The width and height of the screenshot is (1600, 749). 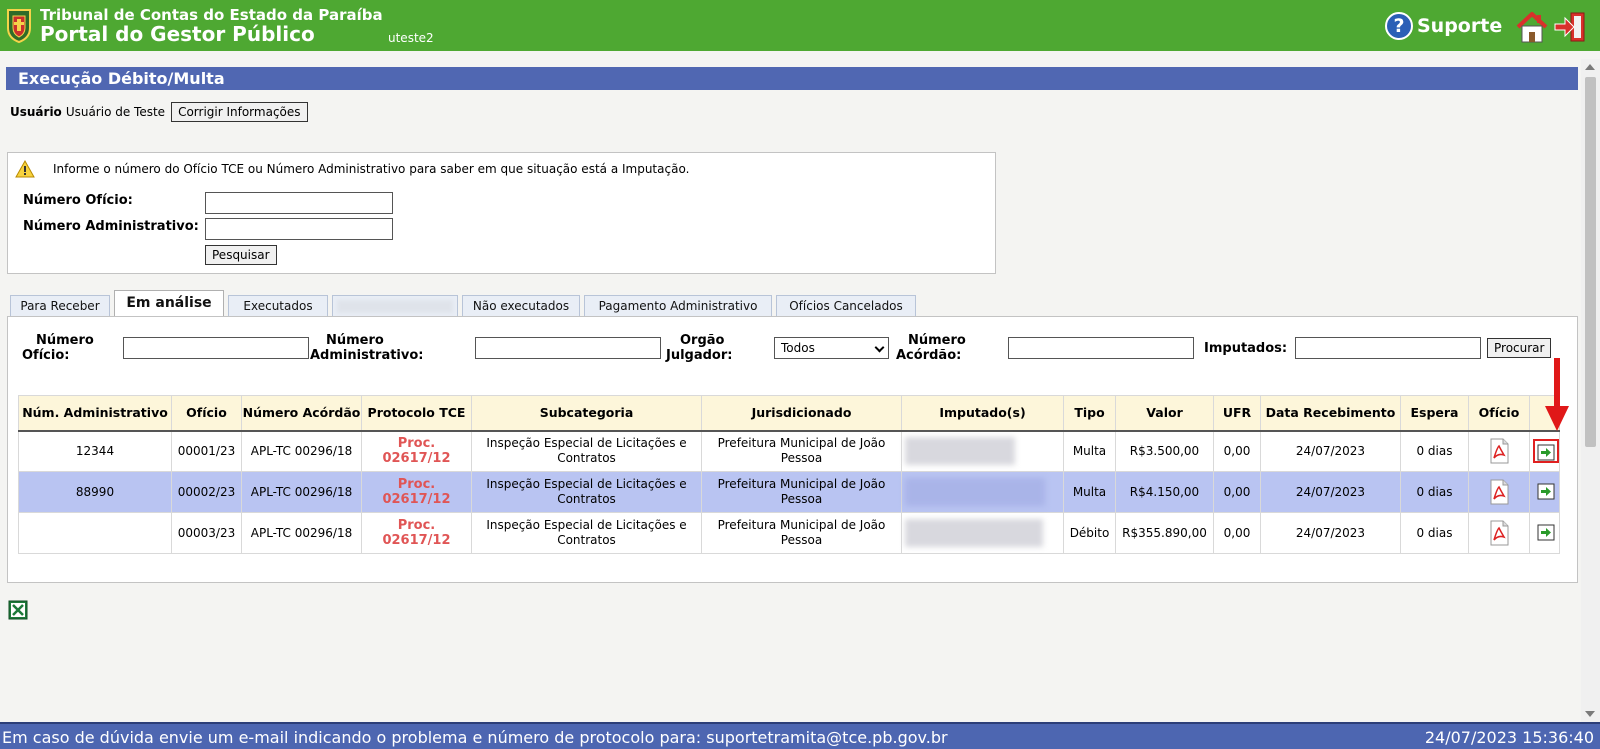 What do you see at coordinates (278, 306) in the screenshot?
I see `tab-executados: Executados` at bounding box center [278, 306].